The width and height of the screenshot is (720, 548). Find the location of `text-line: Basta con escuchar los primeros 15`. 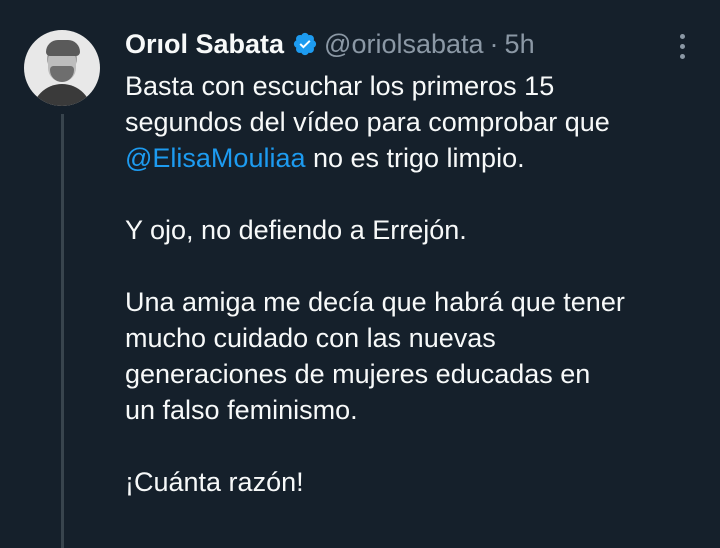

text-line: Basta con escuchar los primeros 15 is located at coordinates (340, 86).